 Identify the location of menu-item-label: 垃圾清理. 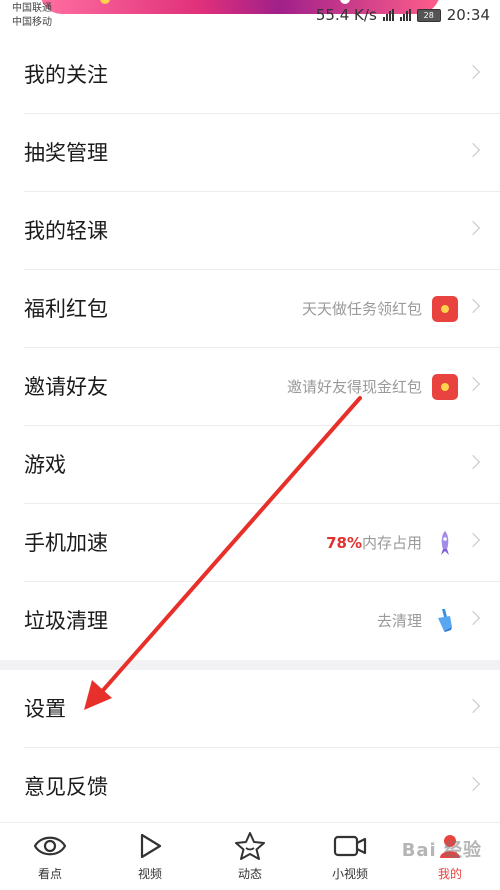
(66, 621).